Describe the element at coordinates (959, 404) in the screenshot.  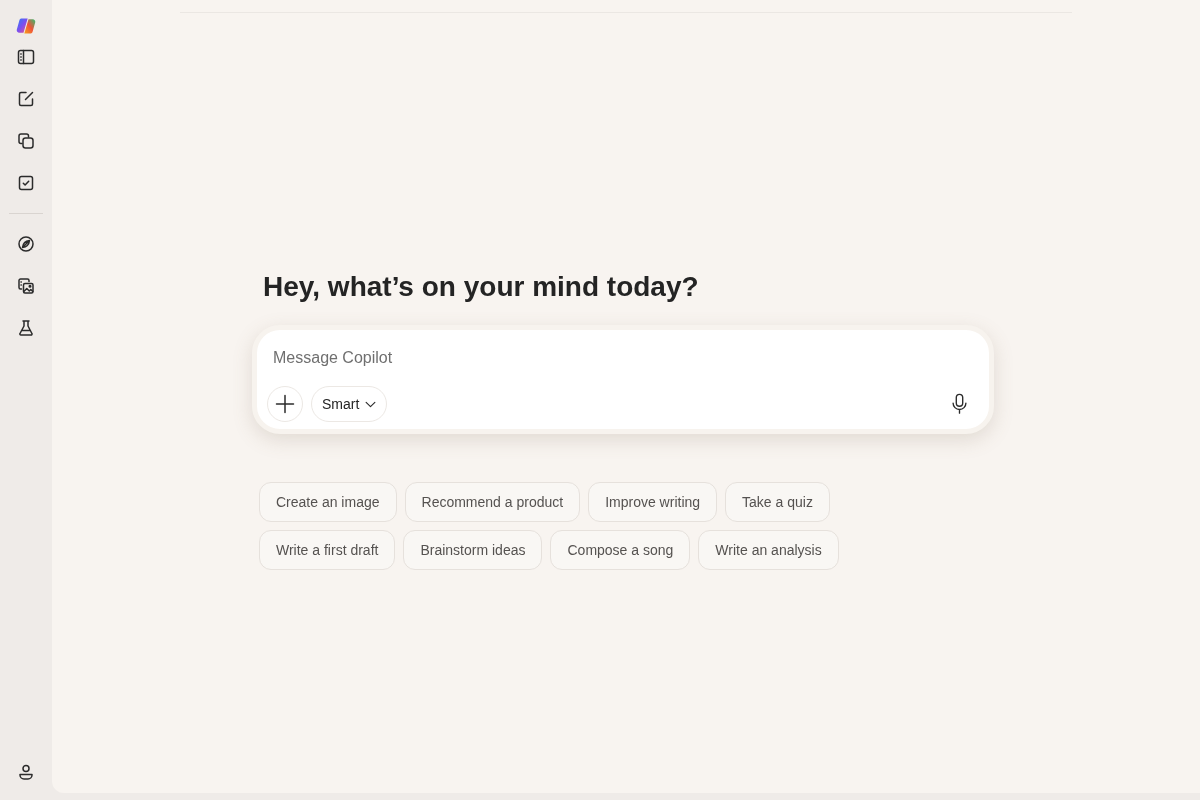
I see `microphone-icon` at that location.